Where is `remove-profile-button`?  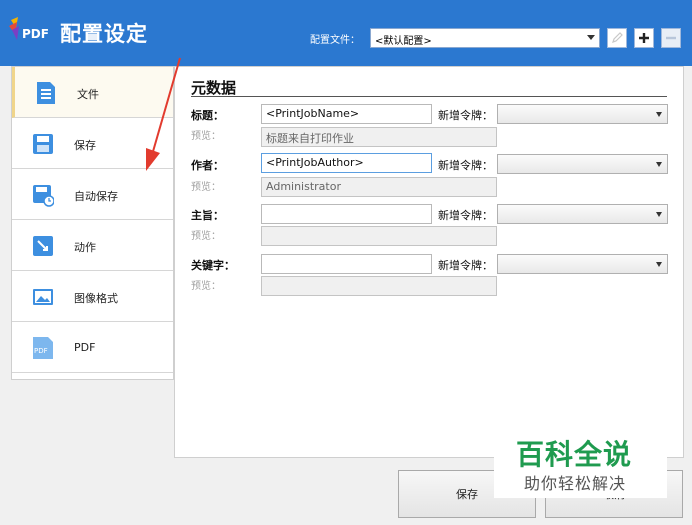 remove-profile-button is located at coordinates (671, 38).